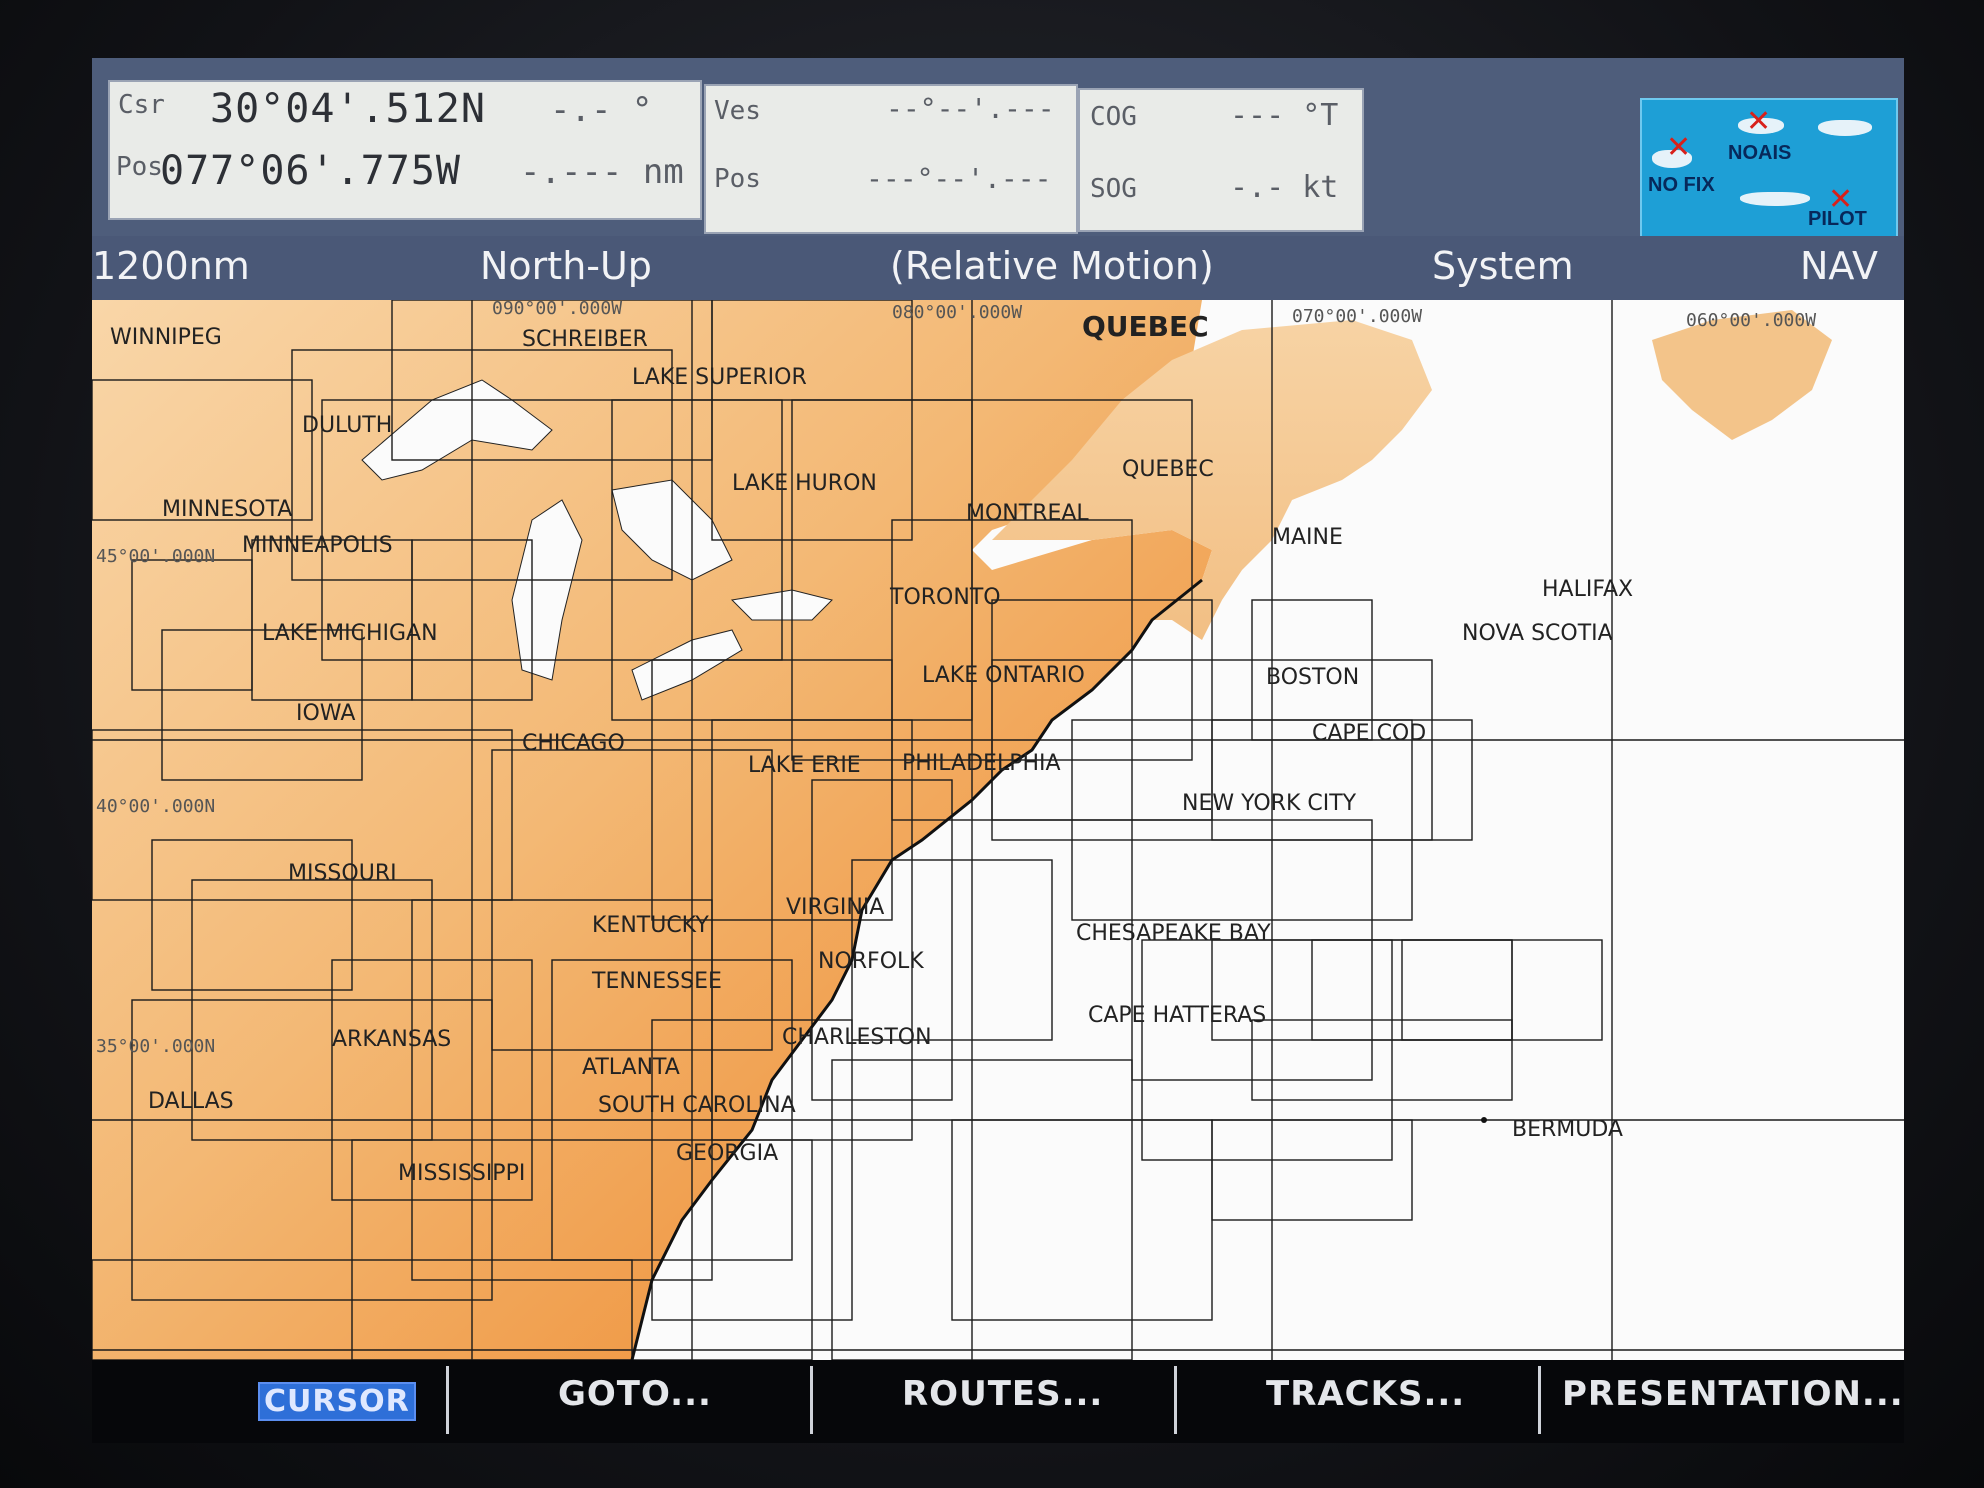 Image resolution: width=1984 pixels, height=1488 pixels. I want to click on vessel-position-box: Ves Pos --°--'.--- ---°--'.---, so click(891, 159).